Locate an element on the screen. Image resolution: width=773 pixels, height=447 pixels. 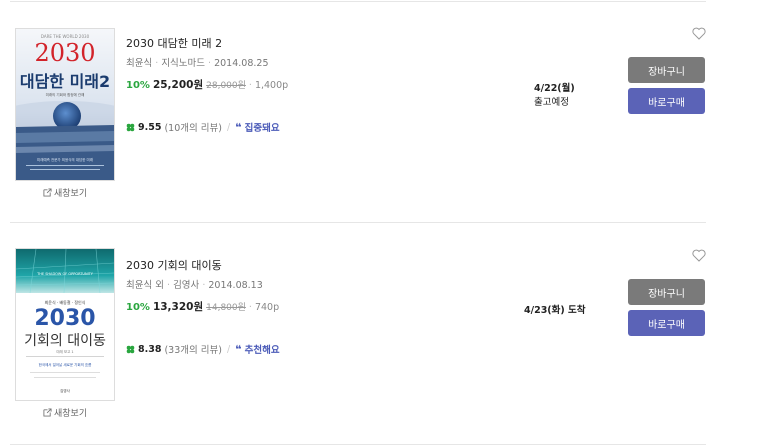
book-date: 2014.08.25 is located at coordinates (241, 63).